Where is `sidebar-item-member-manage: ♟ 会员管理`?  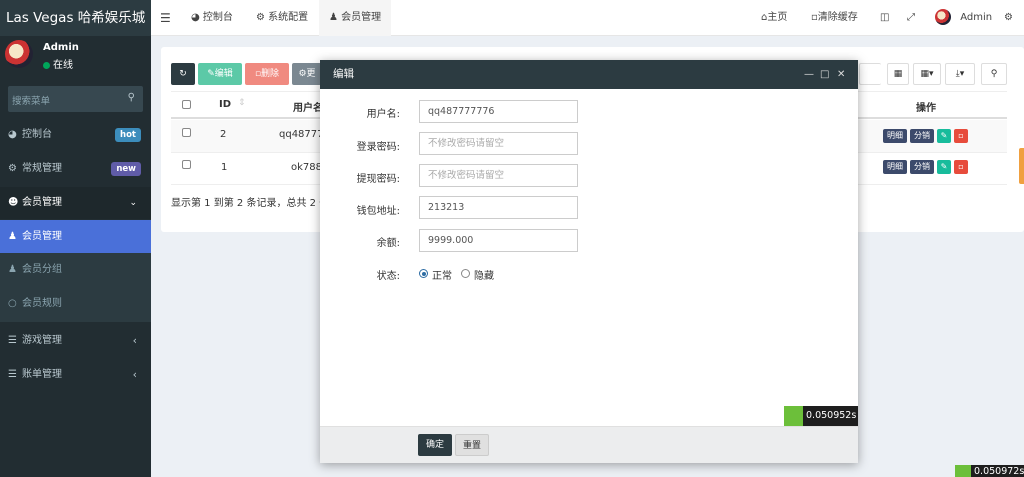
sidebar-item-member-manage: ♟ 会员管理 is located at coordinates (75, 236).